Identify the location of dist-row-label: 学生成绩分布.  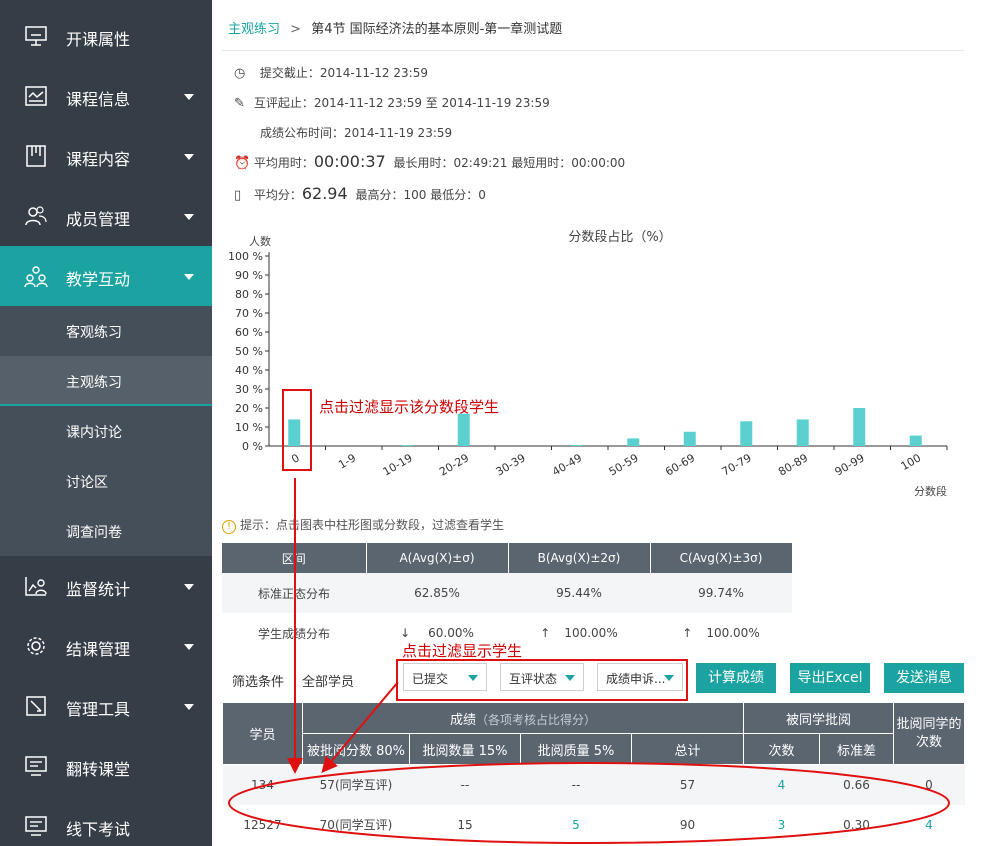
(294, 633).